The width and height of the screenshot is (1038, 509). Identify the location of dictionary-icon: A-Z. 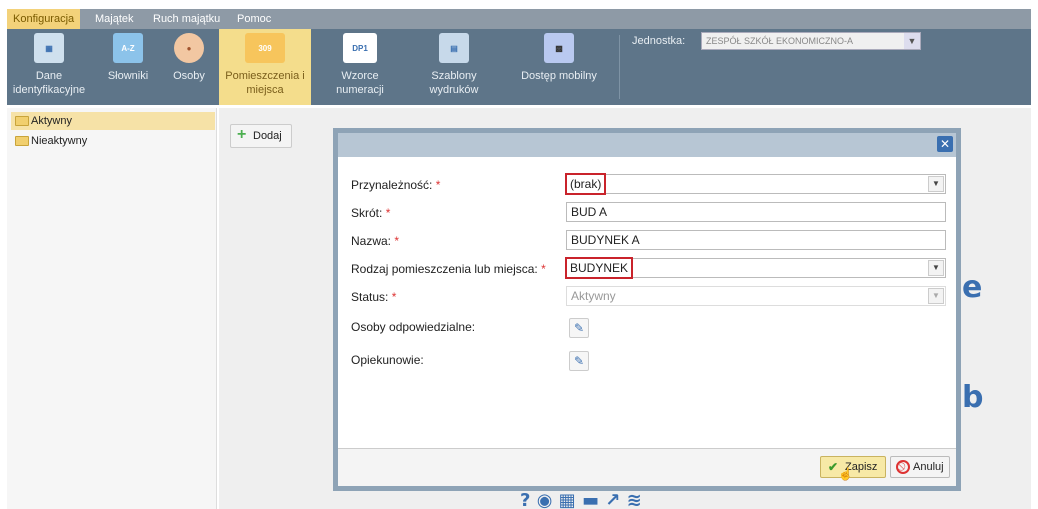
(128, 48).